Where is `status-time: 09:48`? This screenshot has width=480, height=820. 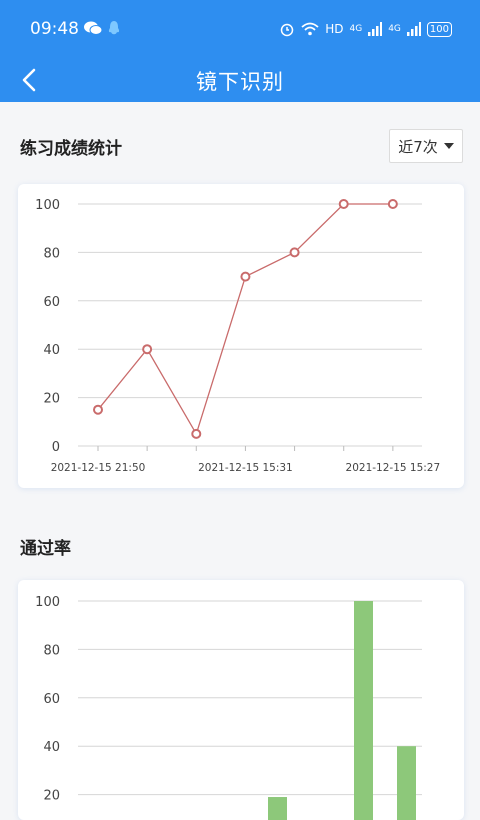 status-time: 09:48 is located at coordinates (54, 29).